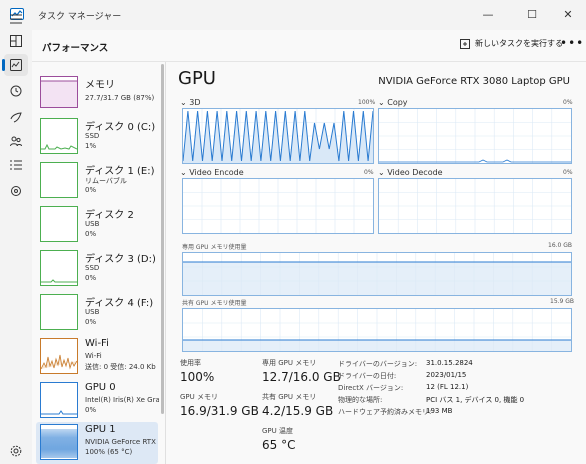 This screenshot has width=586, height=464. I want to click on shared-memory-label: 共有 GPU メモリ, so click(289, 397).